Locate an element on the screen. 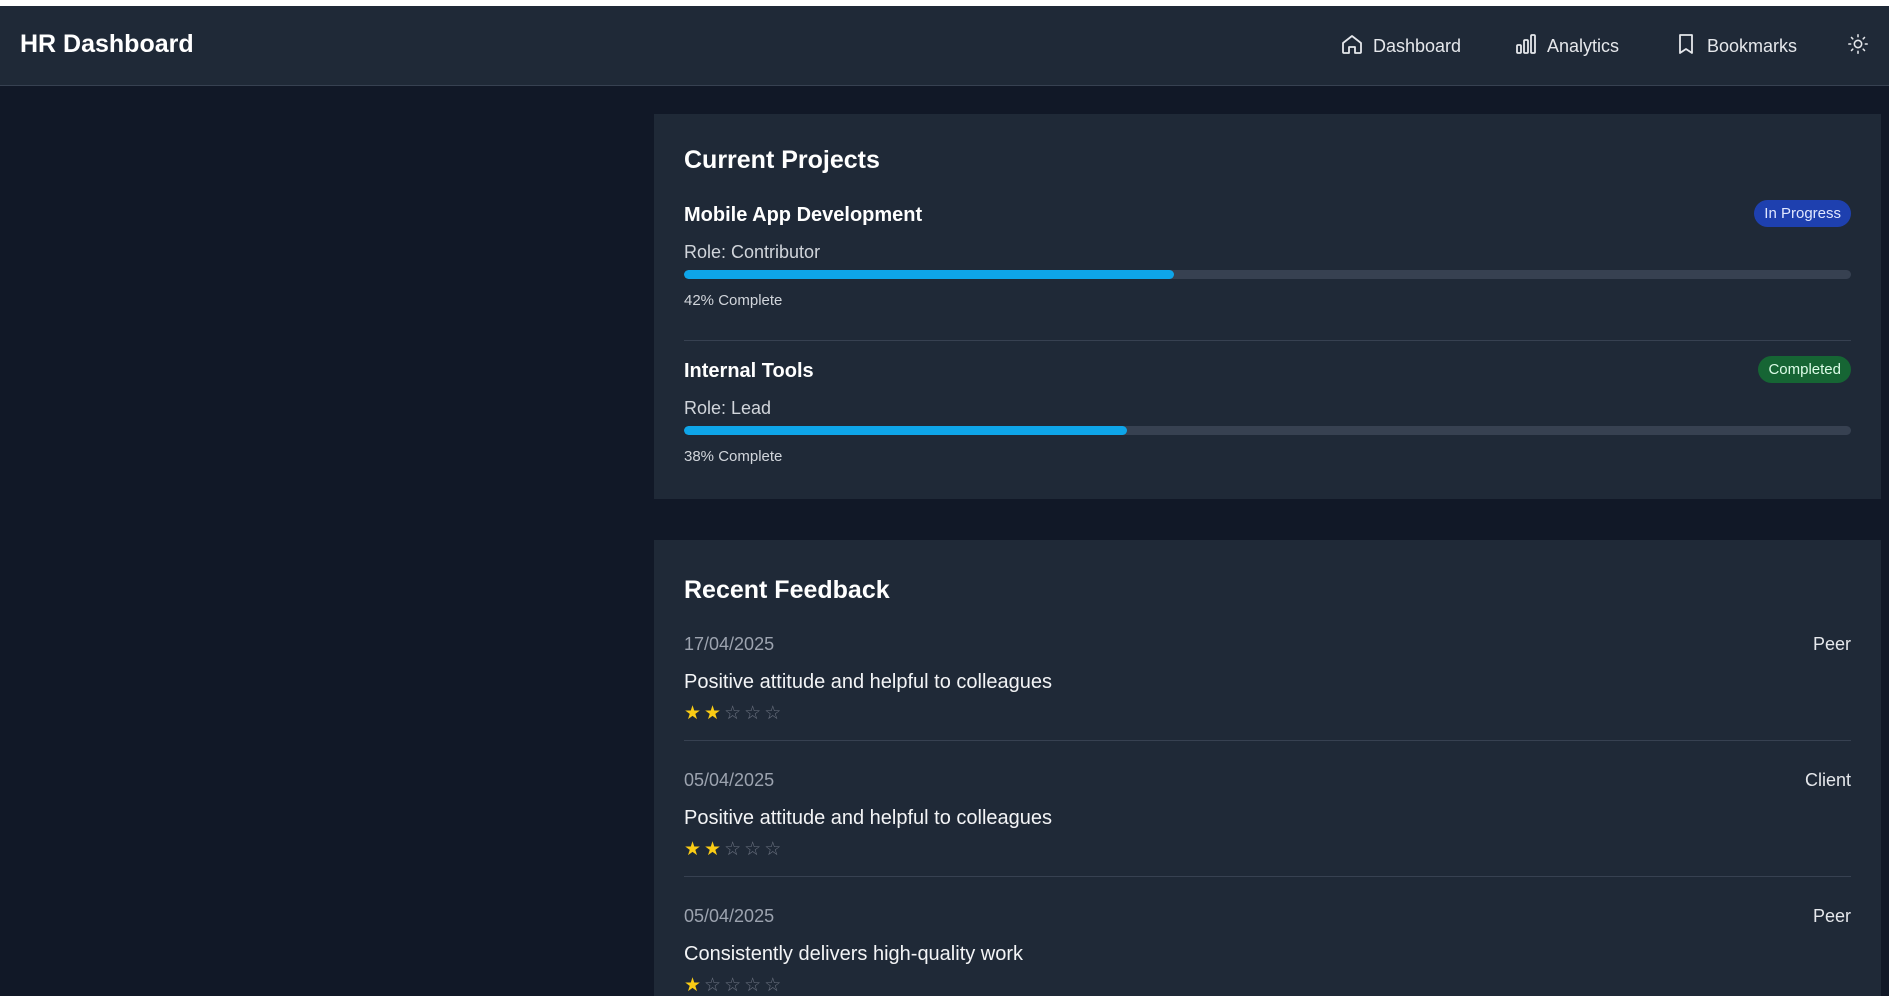 The height and width of the screenshot is (997, 1889). project-name: Internal Tools is located at coordinates (749, 371).